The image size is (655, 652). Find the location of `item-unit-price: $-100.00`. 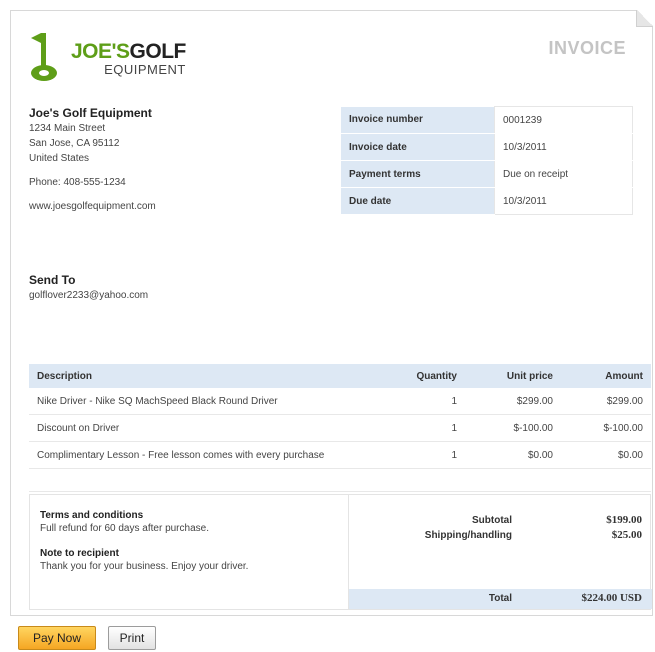

item-unit-price: $-100.00 is located at coordinates (513, 428).